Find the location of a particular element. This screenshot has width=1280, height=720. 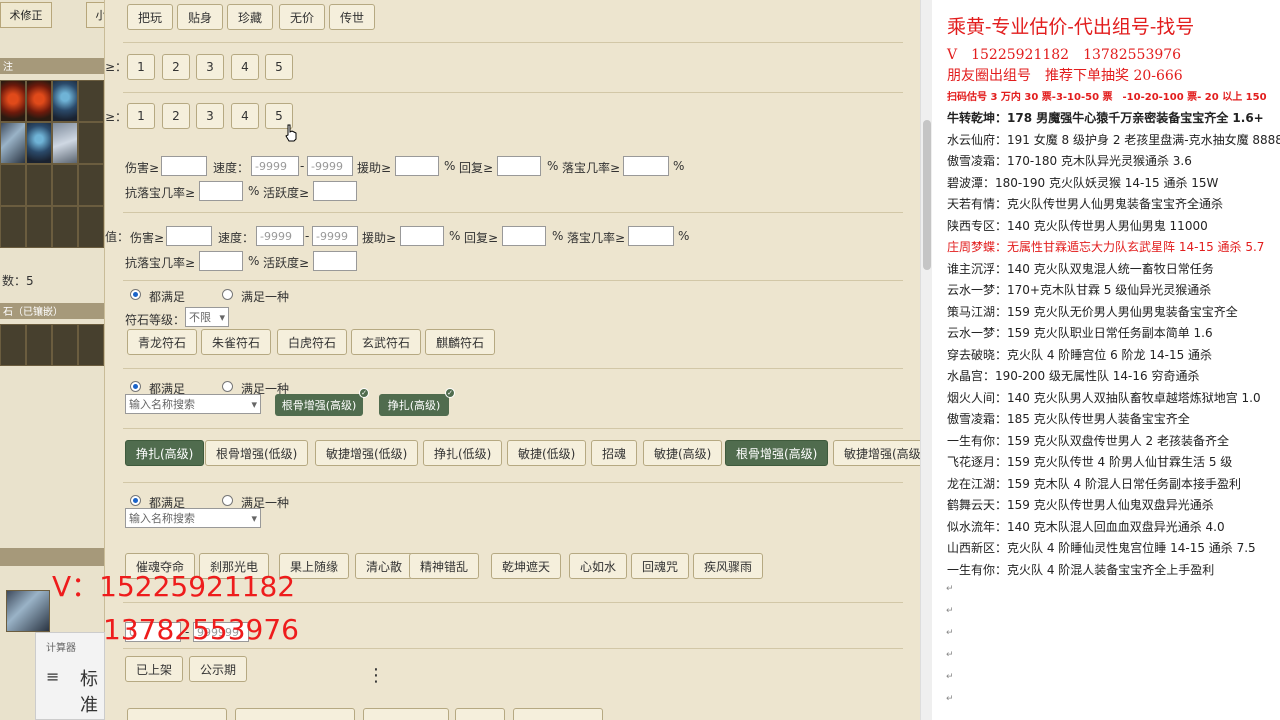

rune-button-baihu: 白虎符石 is located at coordinates (312, 342).